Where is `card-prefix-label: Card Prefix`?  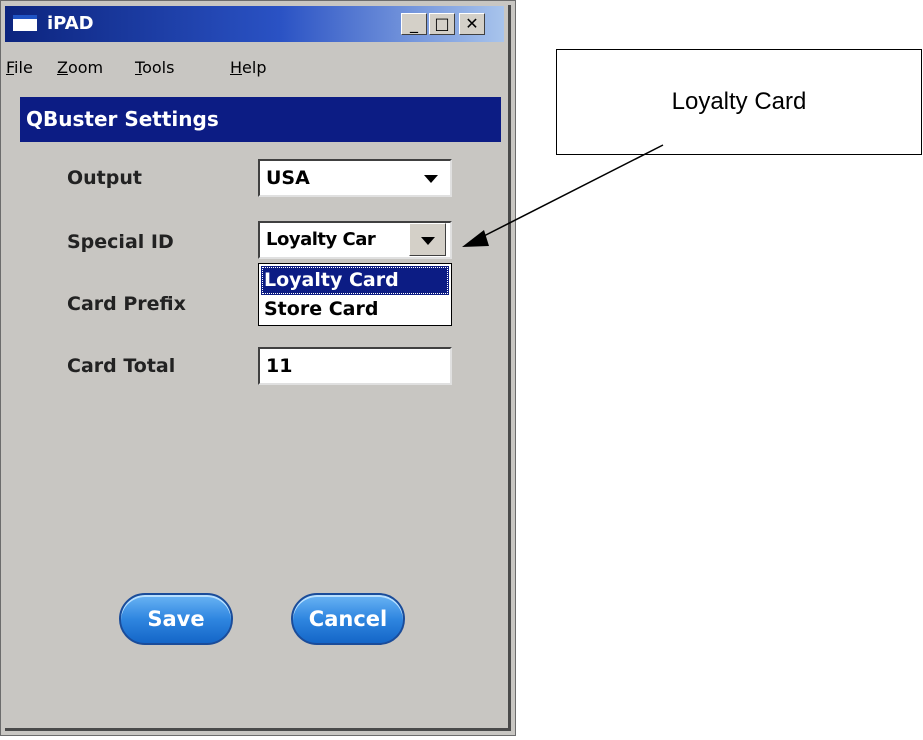 card-prefix-label: Card Prefix is located at coordinates (126, 304).